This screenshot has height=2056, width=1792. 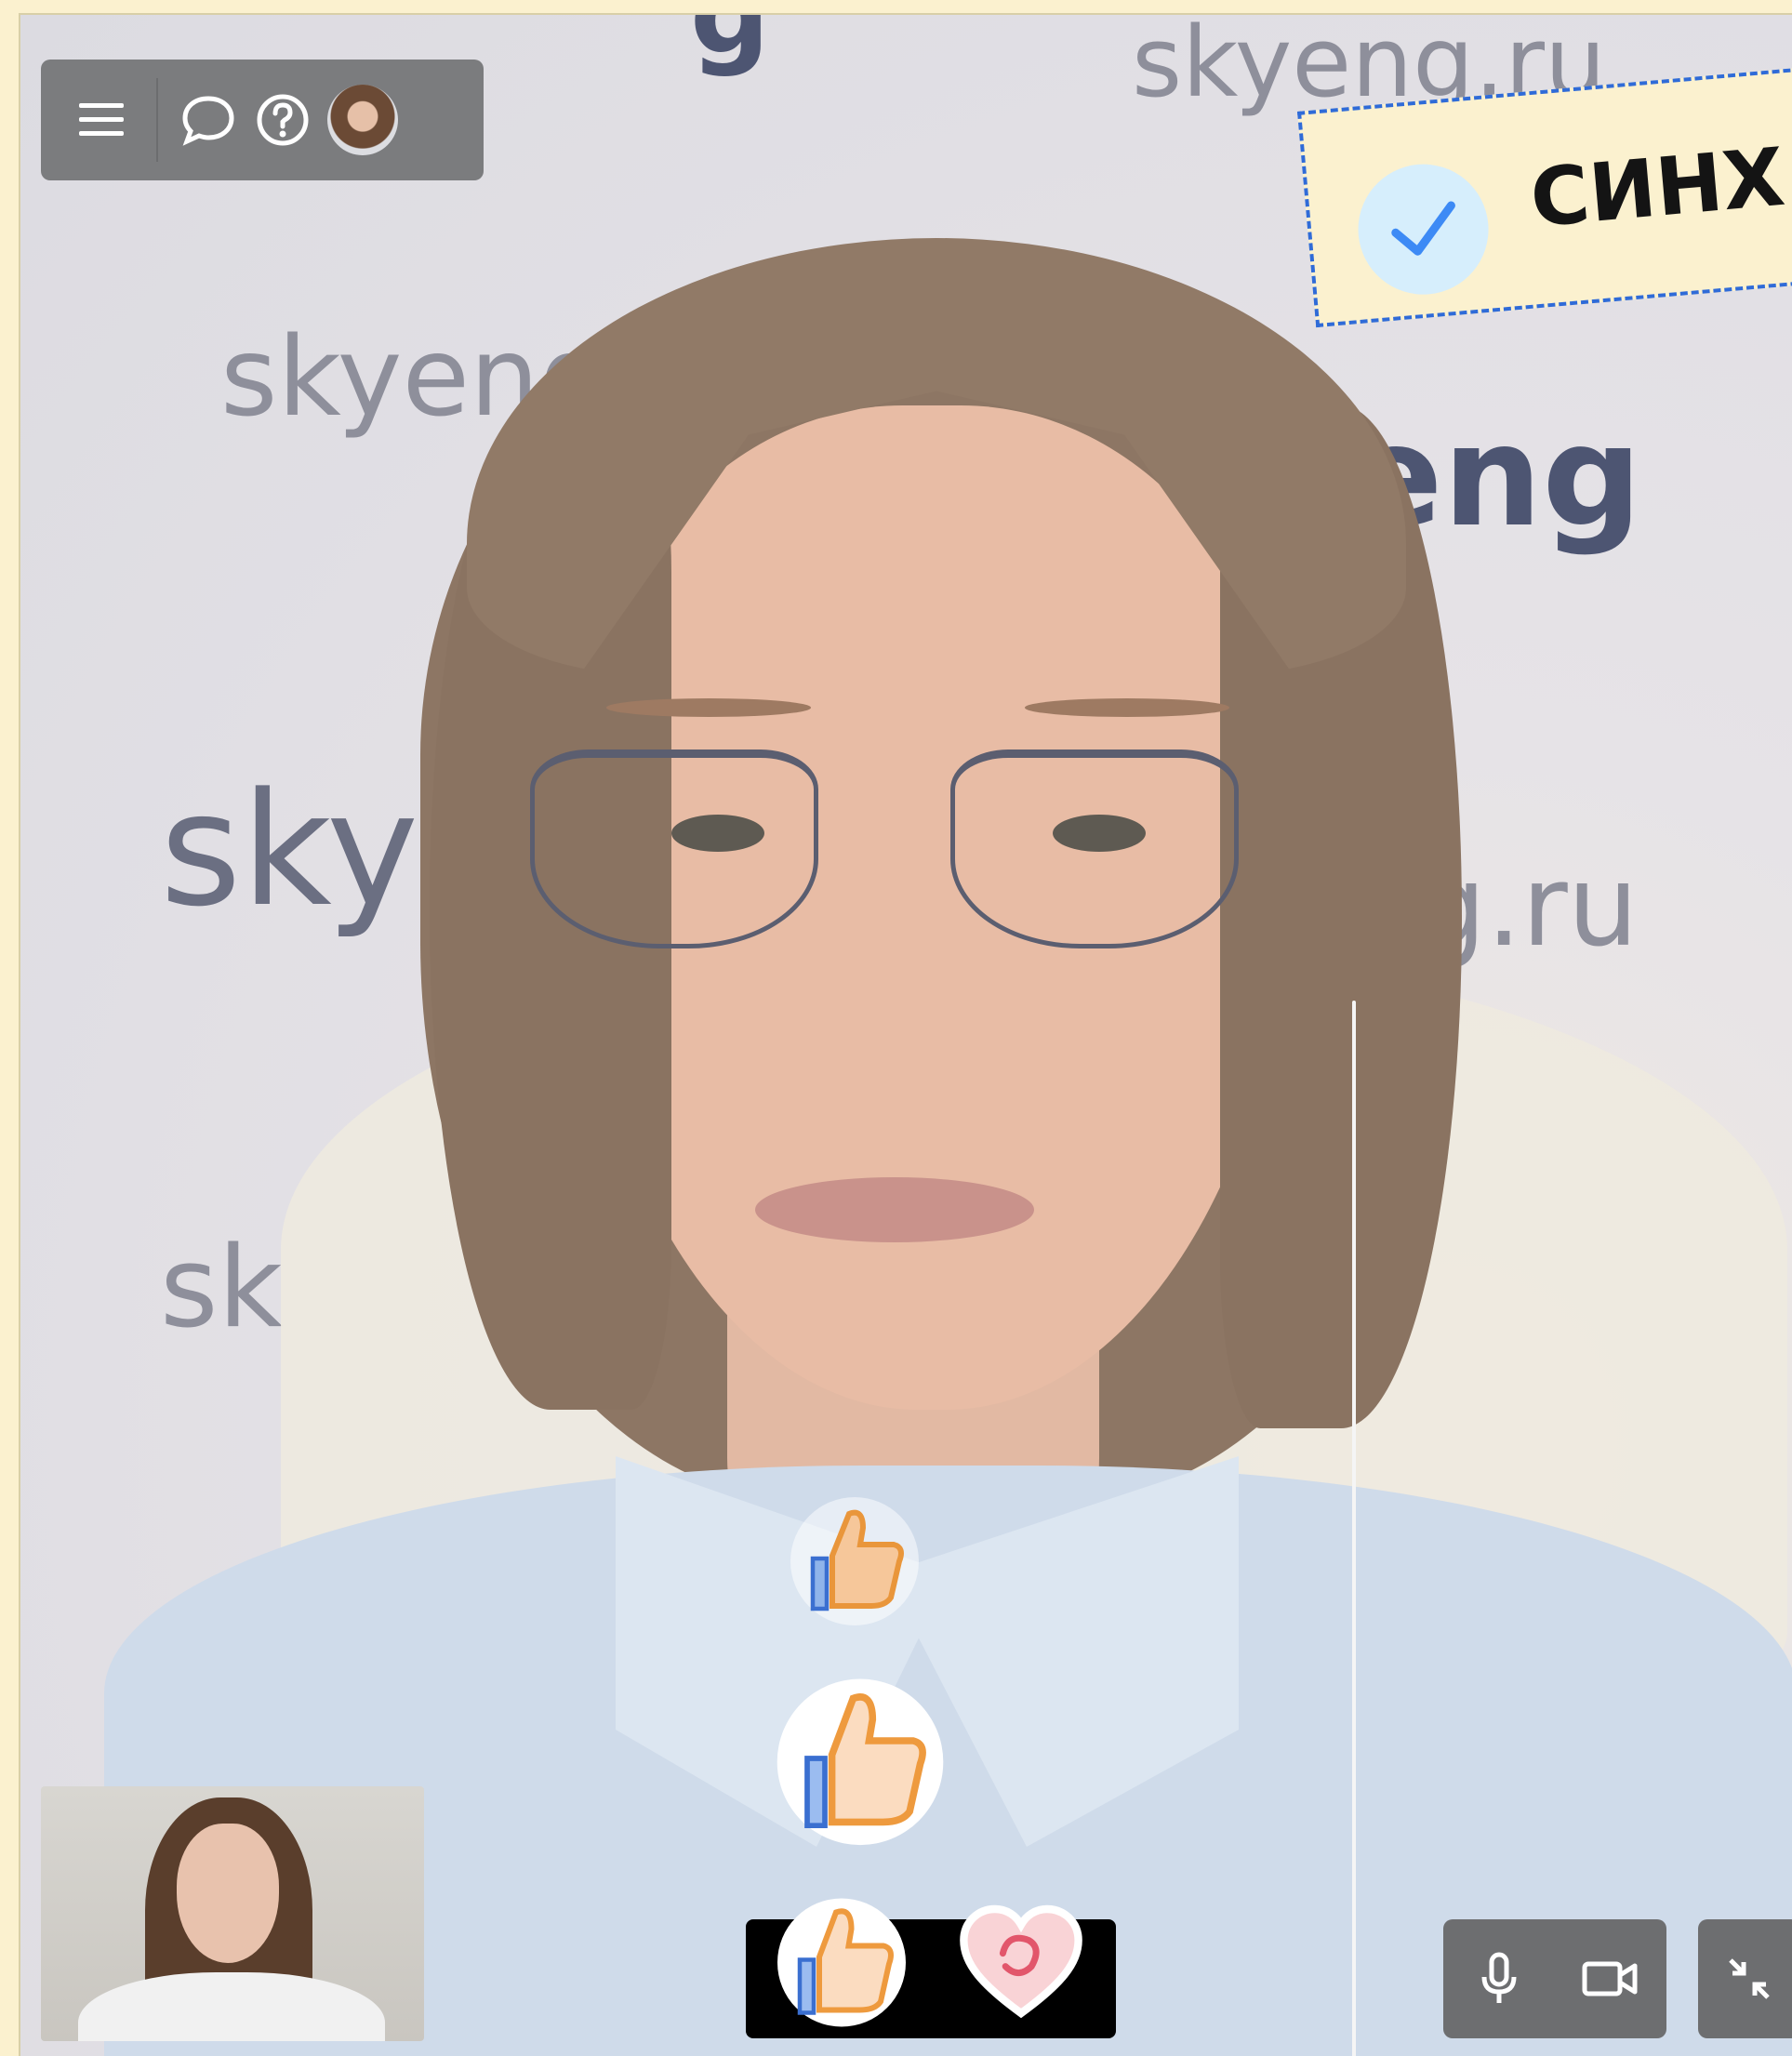 I want to click on menu-icon, so click(x=101, y=120).